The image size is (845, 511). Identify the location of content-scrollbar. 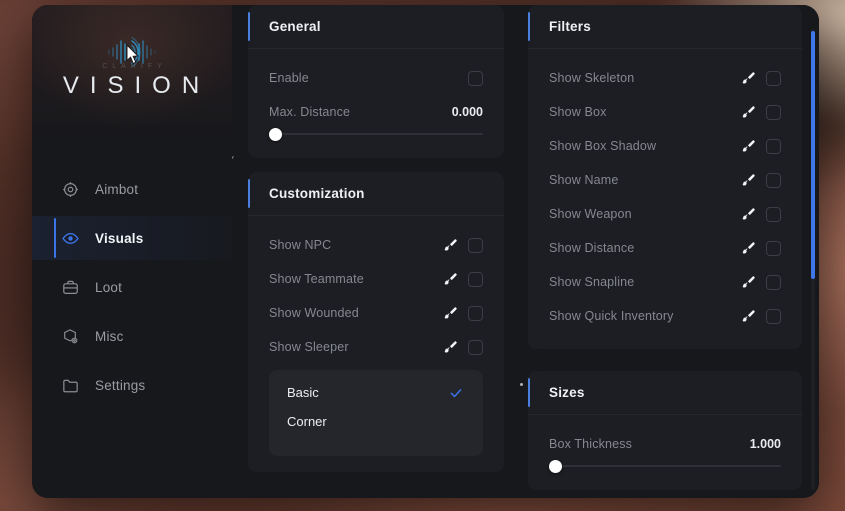
(813, 259).